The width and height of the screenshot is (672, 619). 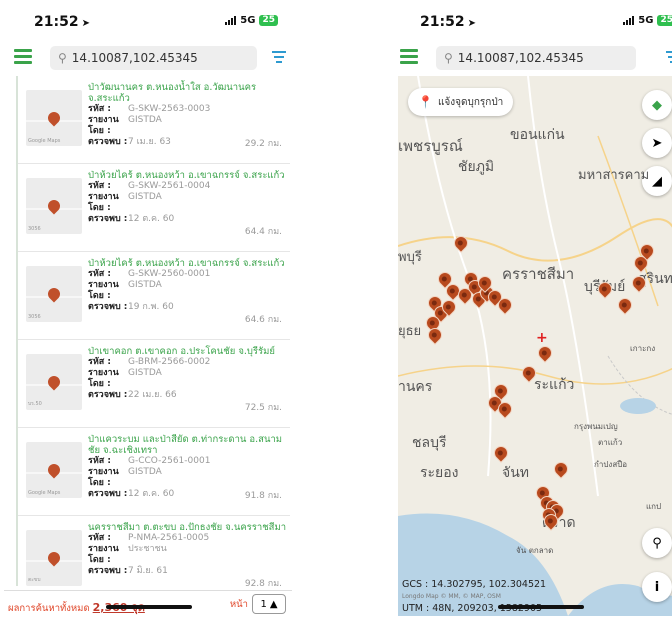 I want to click on place-label-ayutthaya: ยุธย, so click(x=410, y=331).